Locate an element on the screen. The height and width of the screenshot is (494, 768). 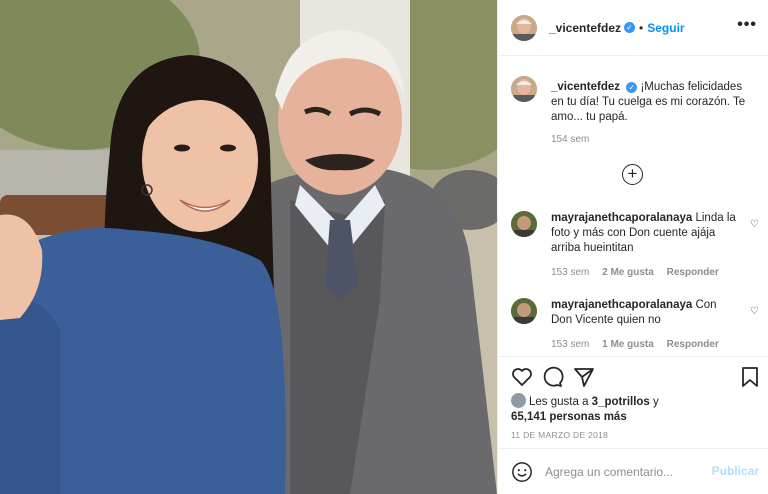
first-liker-username: 3_potrillos is located at coordinates (621, 402).